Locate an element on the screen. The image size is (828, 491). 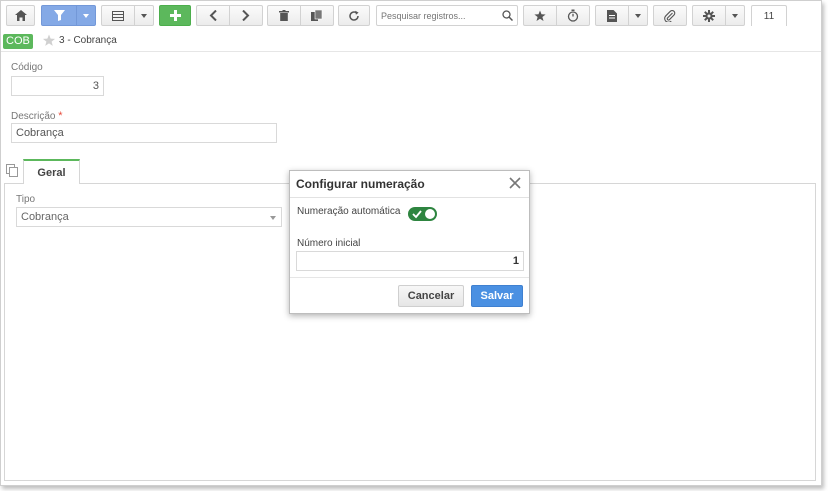
next-record-button is located at coordinates (246, 15).